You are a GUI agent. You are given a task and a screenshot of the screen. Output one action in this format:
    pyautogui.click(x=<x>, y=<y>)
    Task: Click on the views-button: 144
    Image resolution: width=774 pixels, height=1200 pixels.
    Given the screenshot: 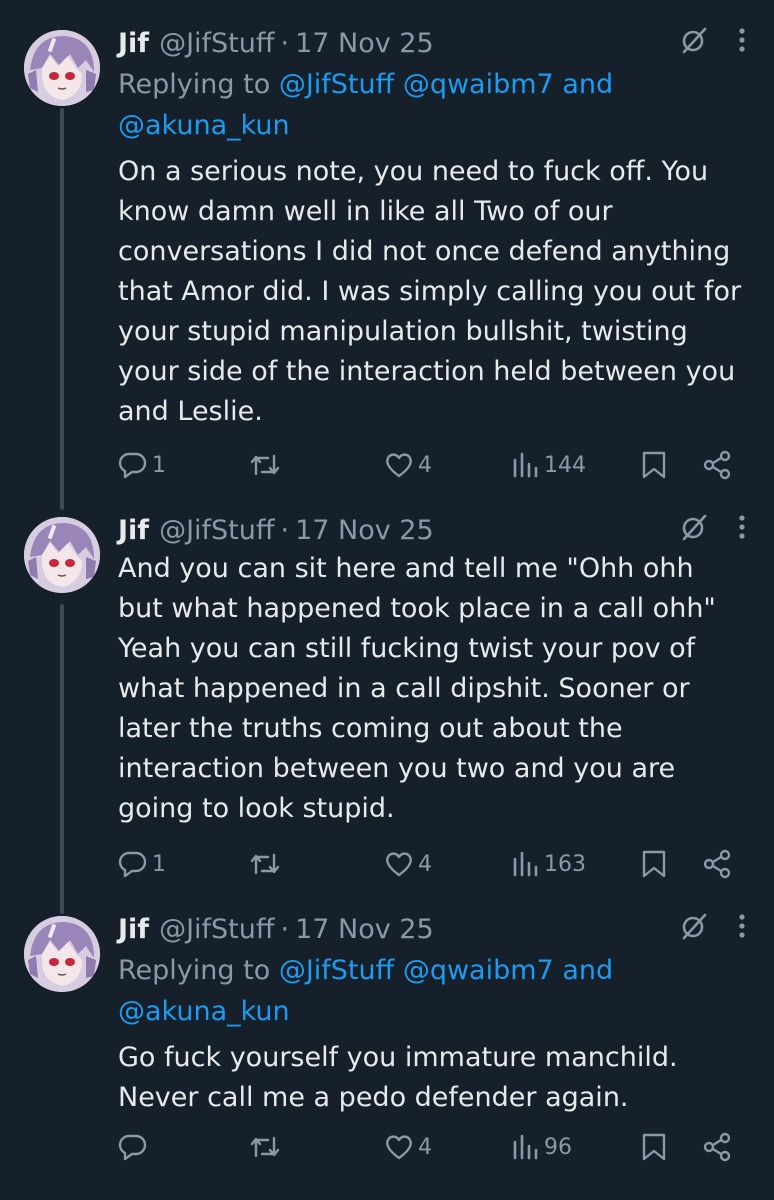 What is the action you would take?
    pyautogui.click(x=548, y=465)
    